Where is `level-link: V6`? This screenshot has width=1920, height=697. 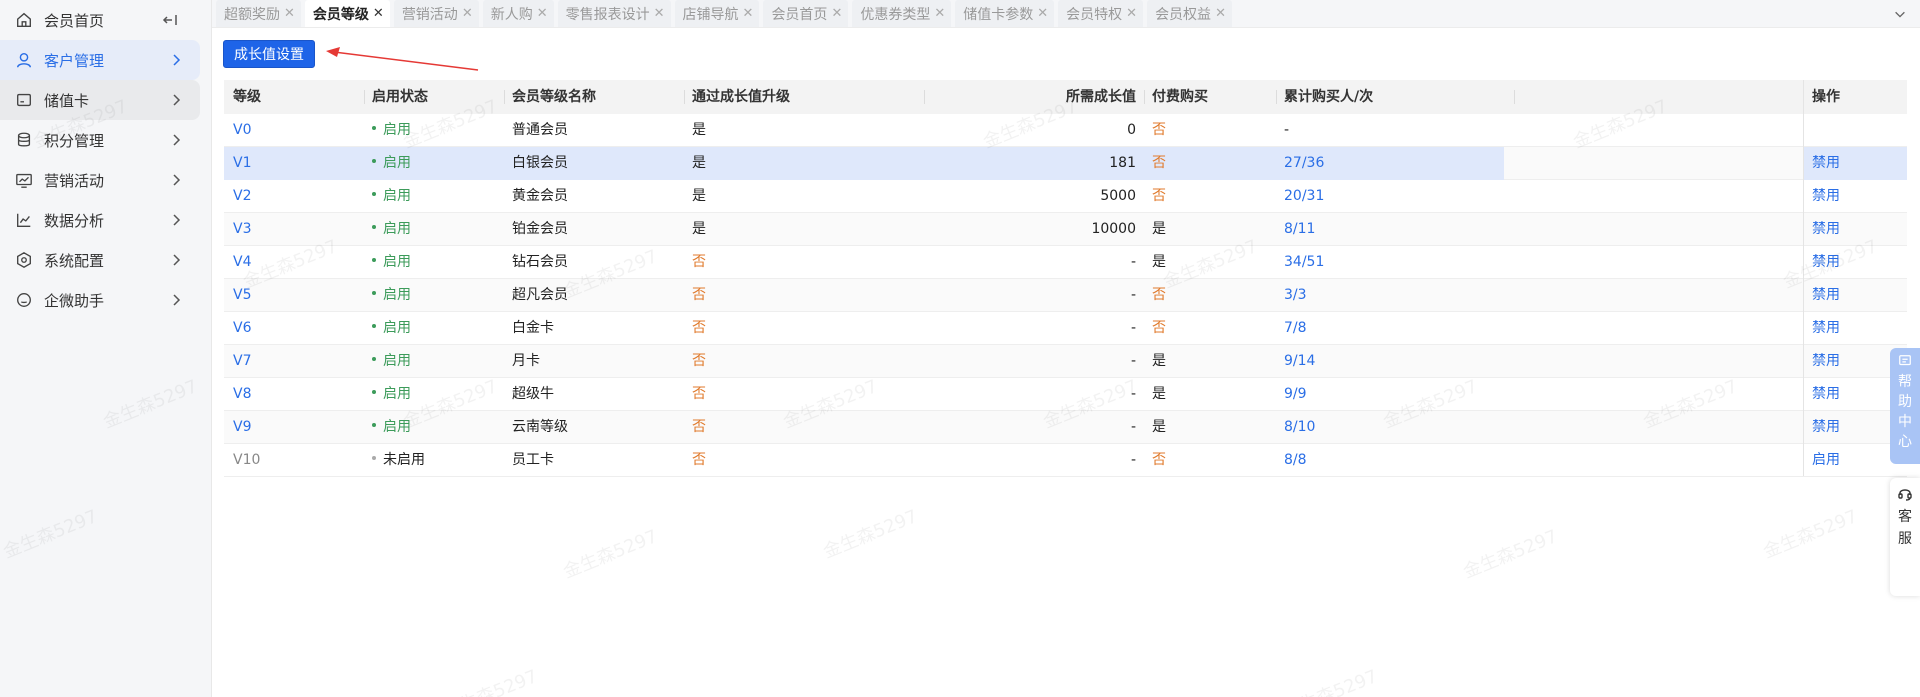 level-link: V6 is located at coordinates (242, 328).